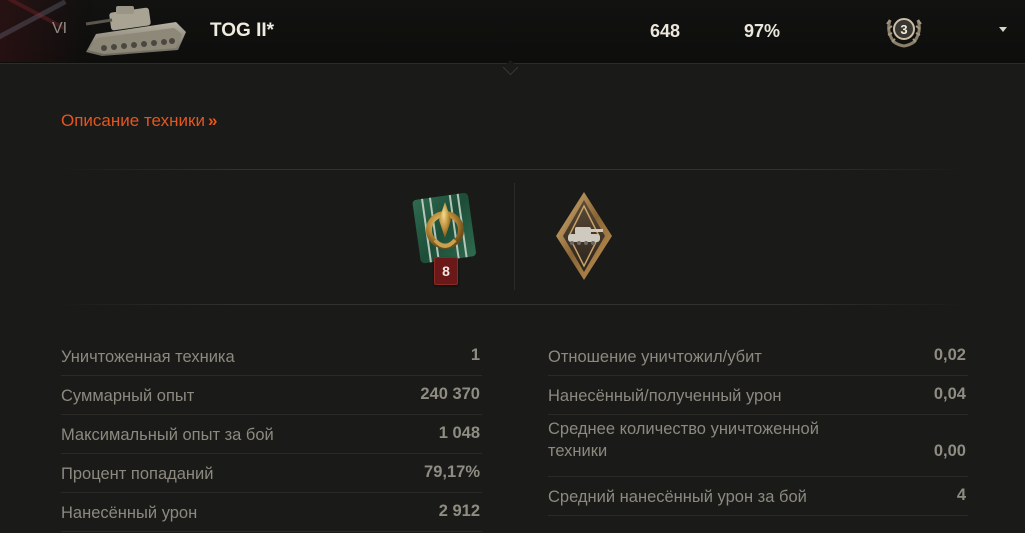 The width and height of the screenshot is (1025, 533). What do you see at coordinates (475, 355) in the screenshot?
I see `stat-value: 1` at bounding box center [475, 355].